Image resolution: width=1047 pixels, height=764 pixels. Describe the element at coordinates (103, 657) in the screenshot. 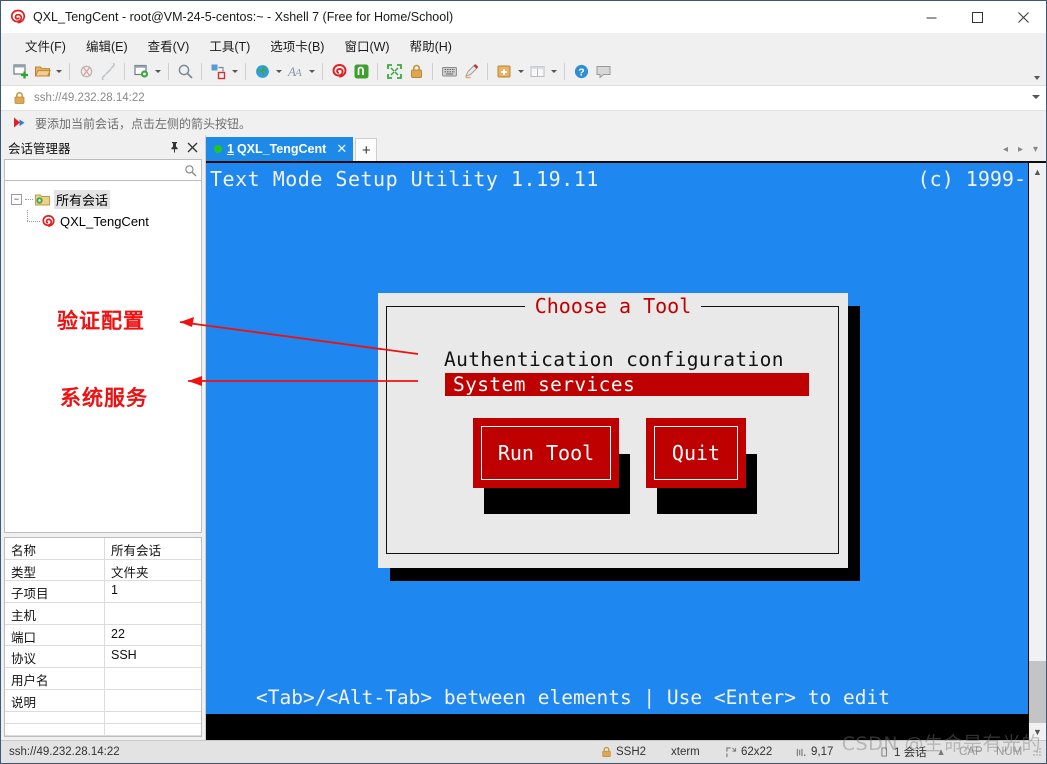

I see `table-row: 协议 SSH` at that location.